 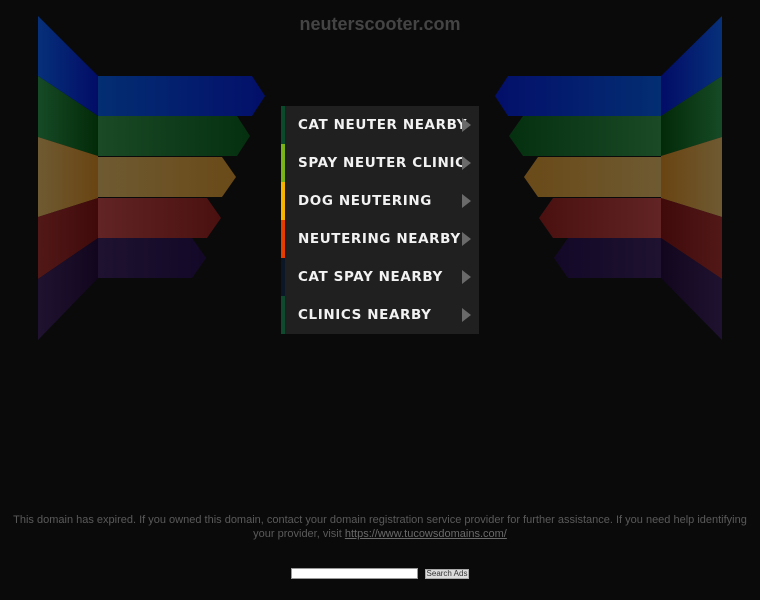 I want to click on search-ads-button: Search Ads, so click(x=447, y=574).